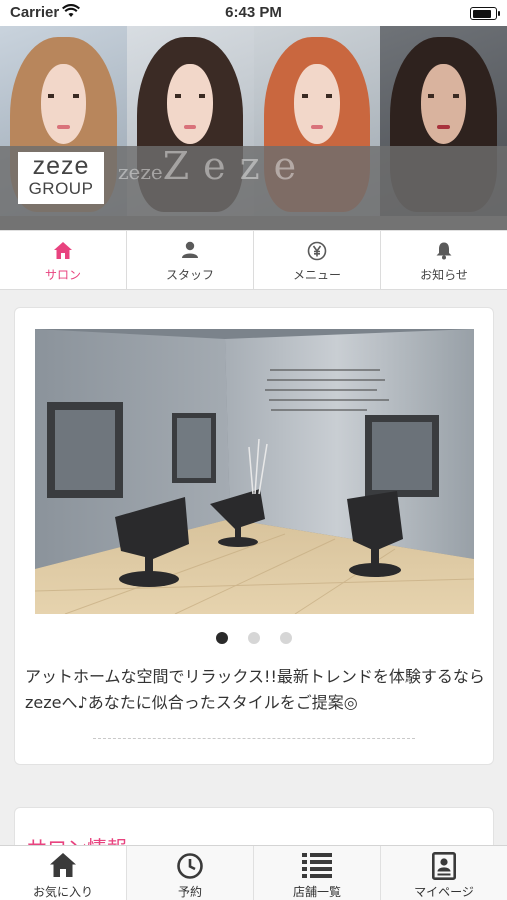  I want to click on brand-logo: zeze GROUP, so click(61, 178).